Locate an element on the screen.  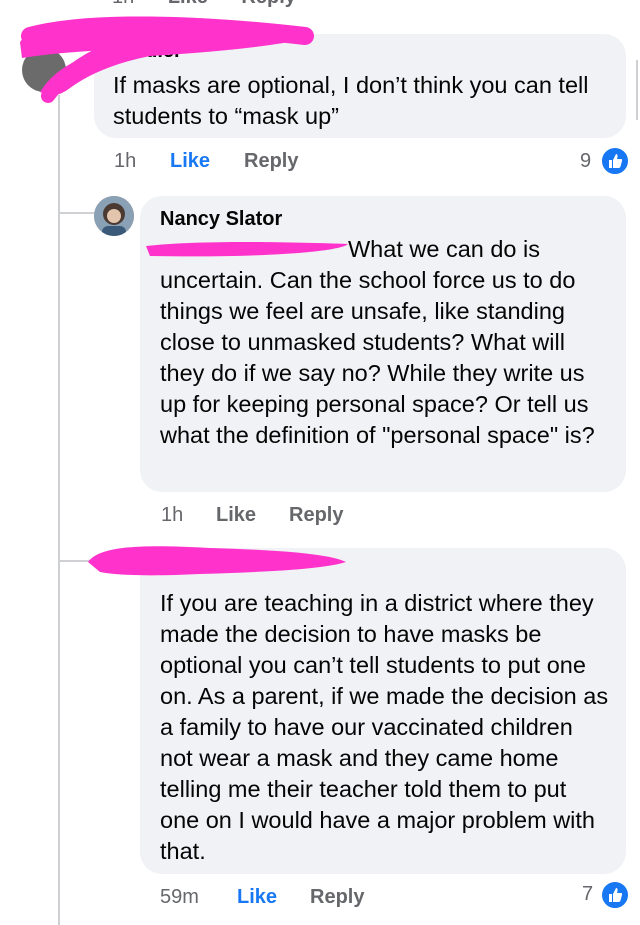
reaction-count: 7 is located at coordinates (587, 894).